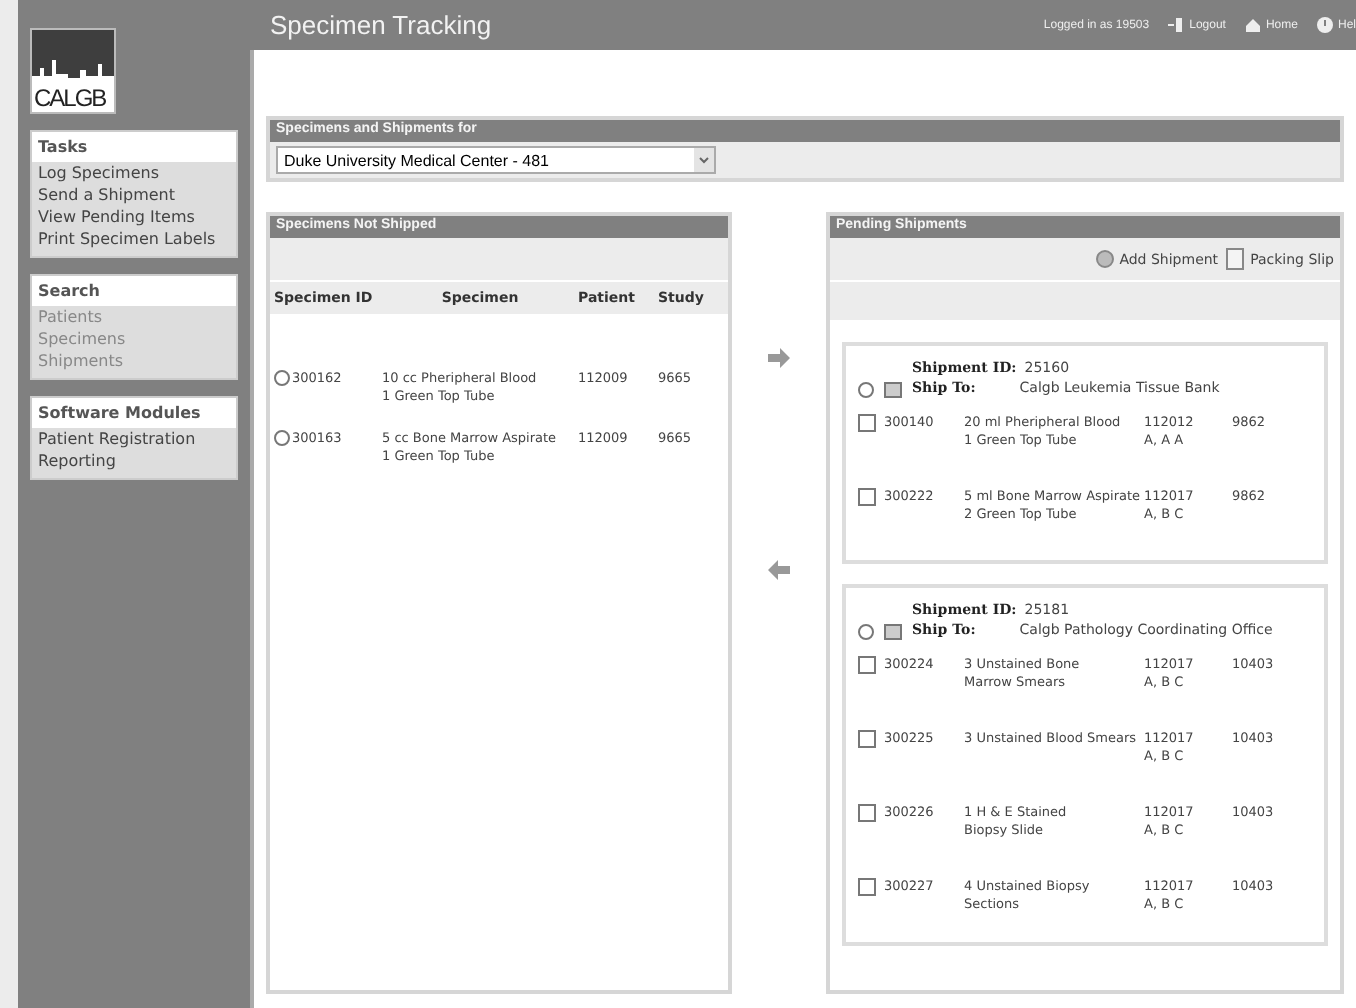 Image resolution: width=1356 pixels, height=1008 pixels. Describe the element at coordinates (134, 291) in the screenshot. I see `menu-title: Search` at that location.